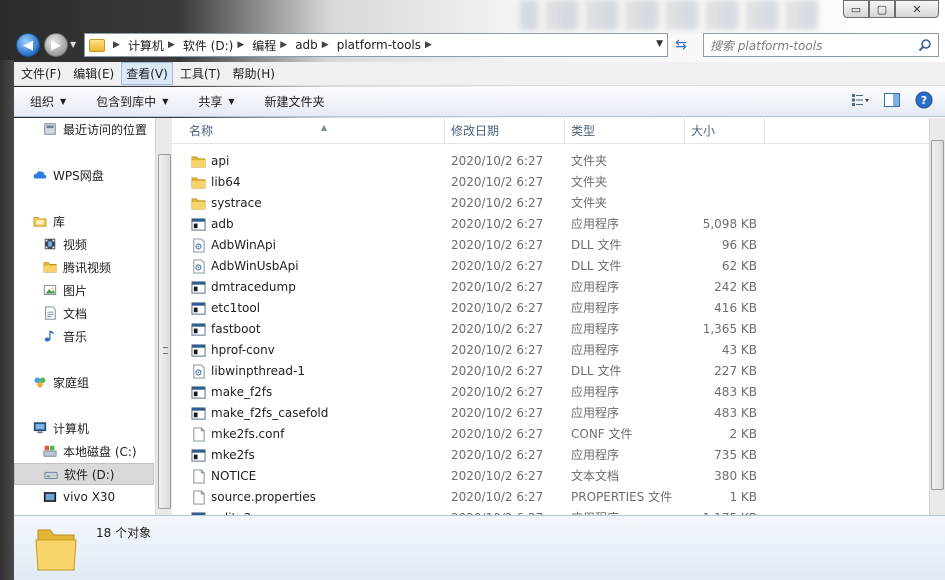  Describe the element at coordinates (925, 45) in the screenshot. I see `search-icon` at that location.